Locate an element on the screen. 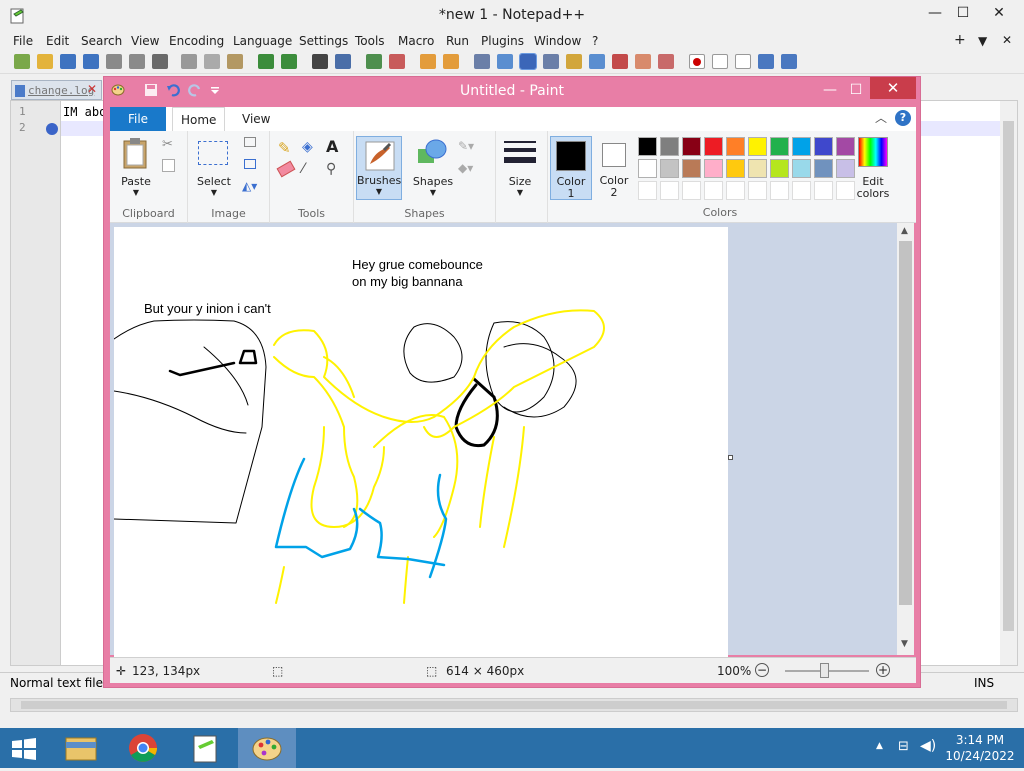  paint-minimize-button: — is located at coordinates (830, 90).